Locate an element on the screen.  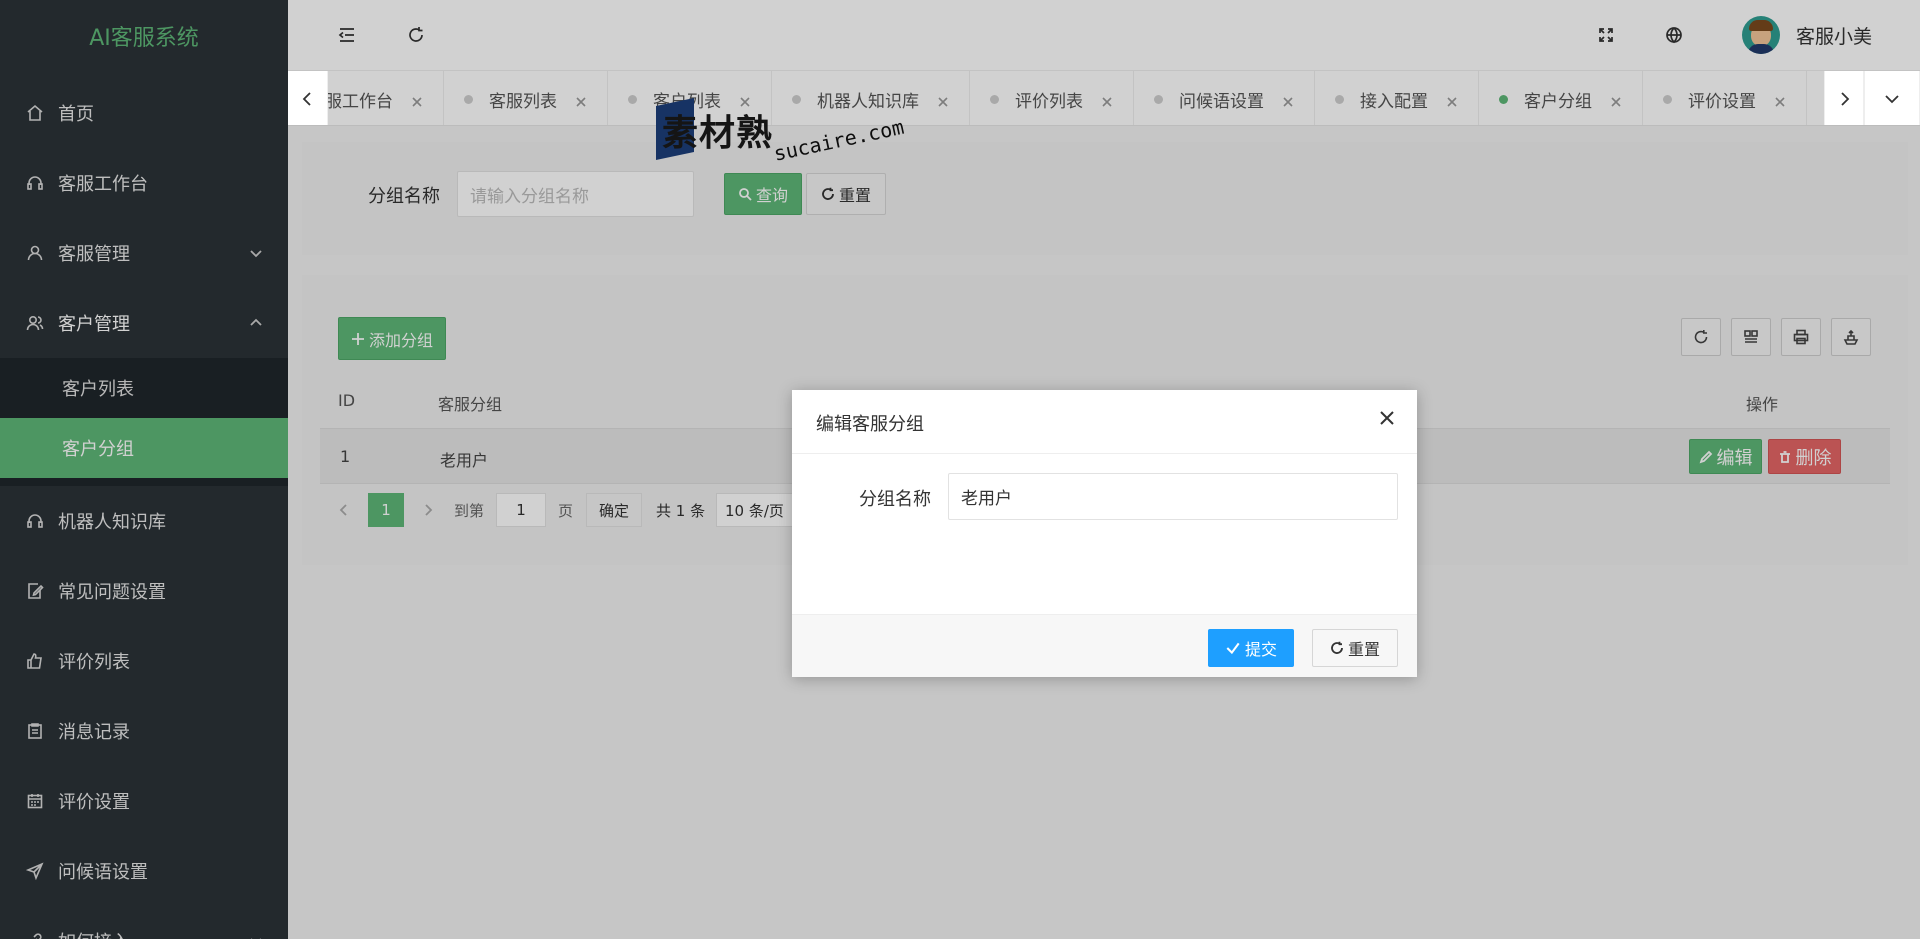
dialog-field-label: 分组名称 is located at coordinates (895, 499).